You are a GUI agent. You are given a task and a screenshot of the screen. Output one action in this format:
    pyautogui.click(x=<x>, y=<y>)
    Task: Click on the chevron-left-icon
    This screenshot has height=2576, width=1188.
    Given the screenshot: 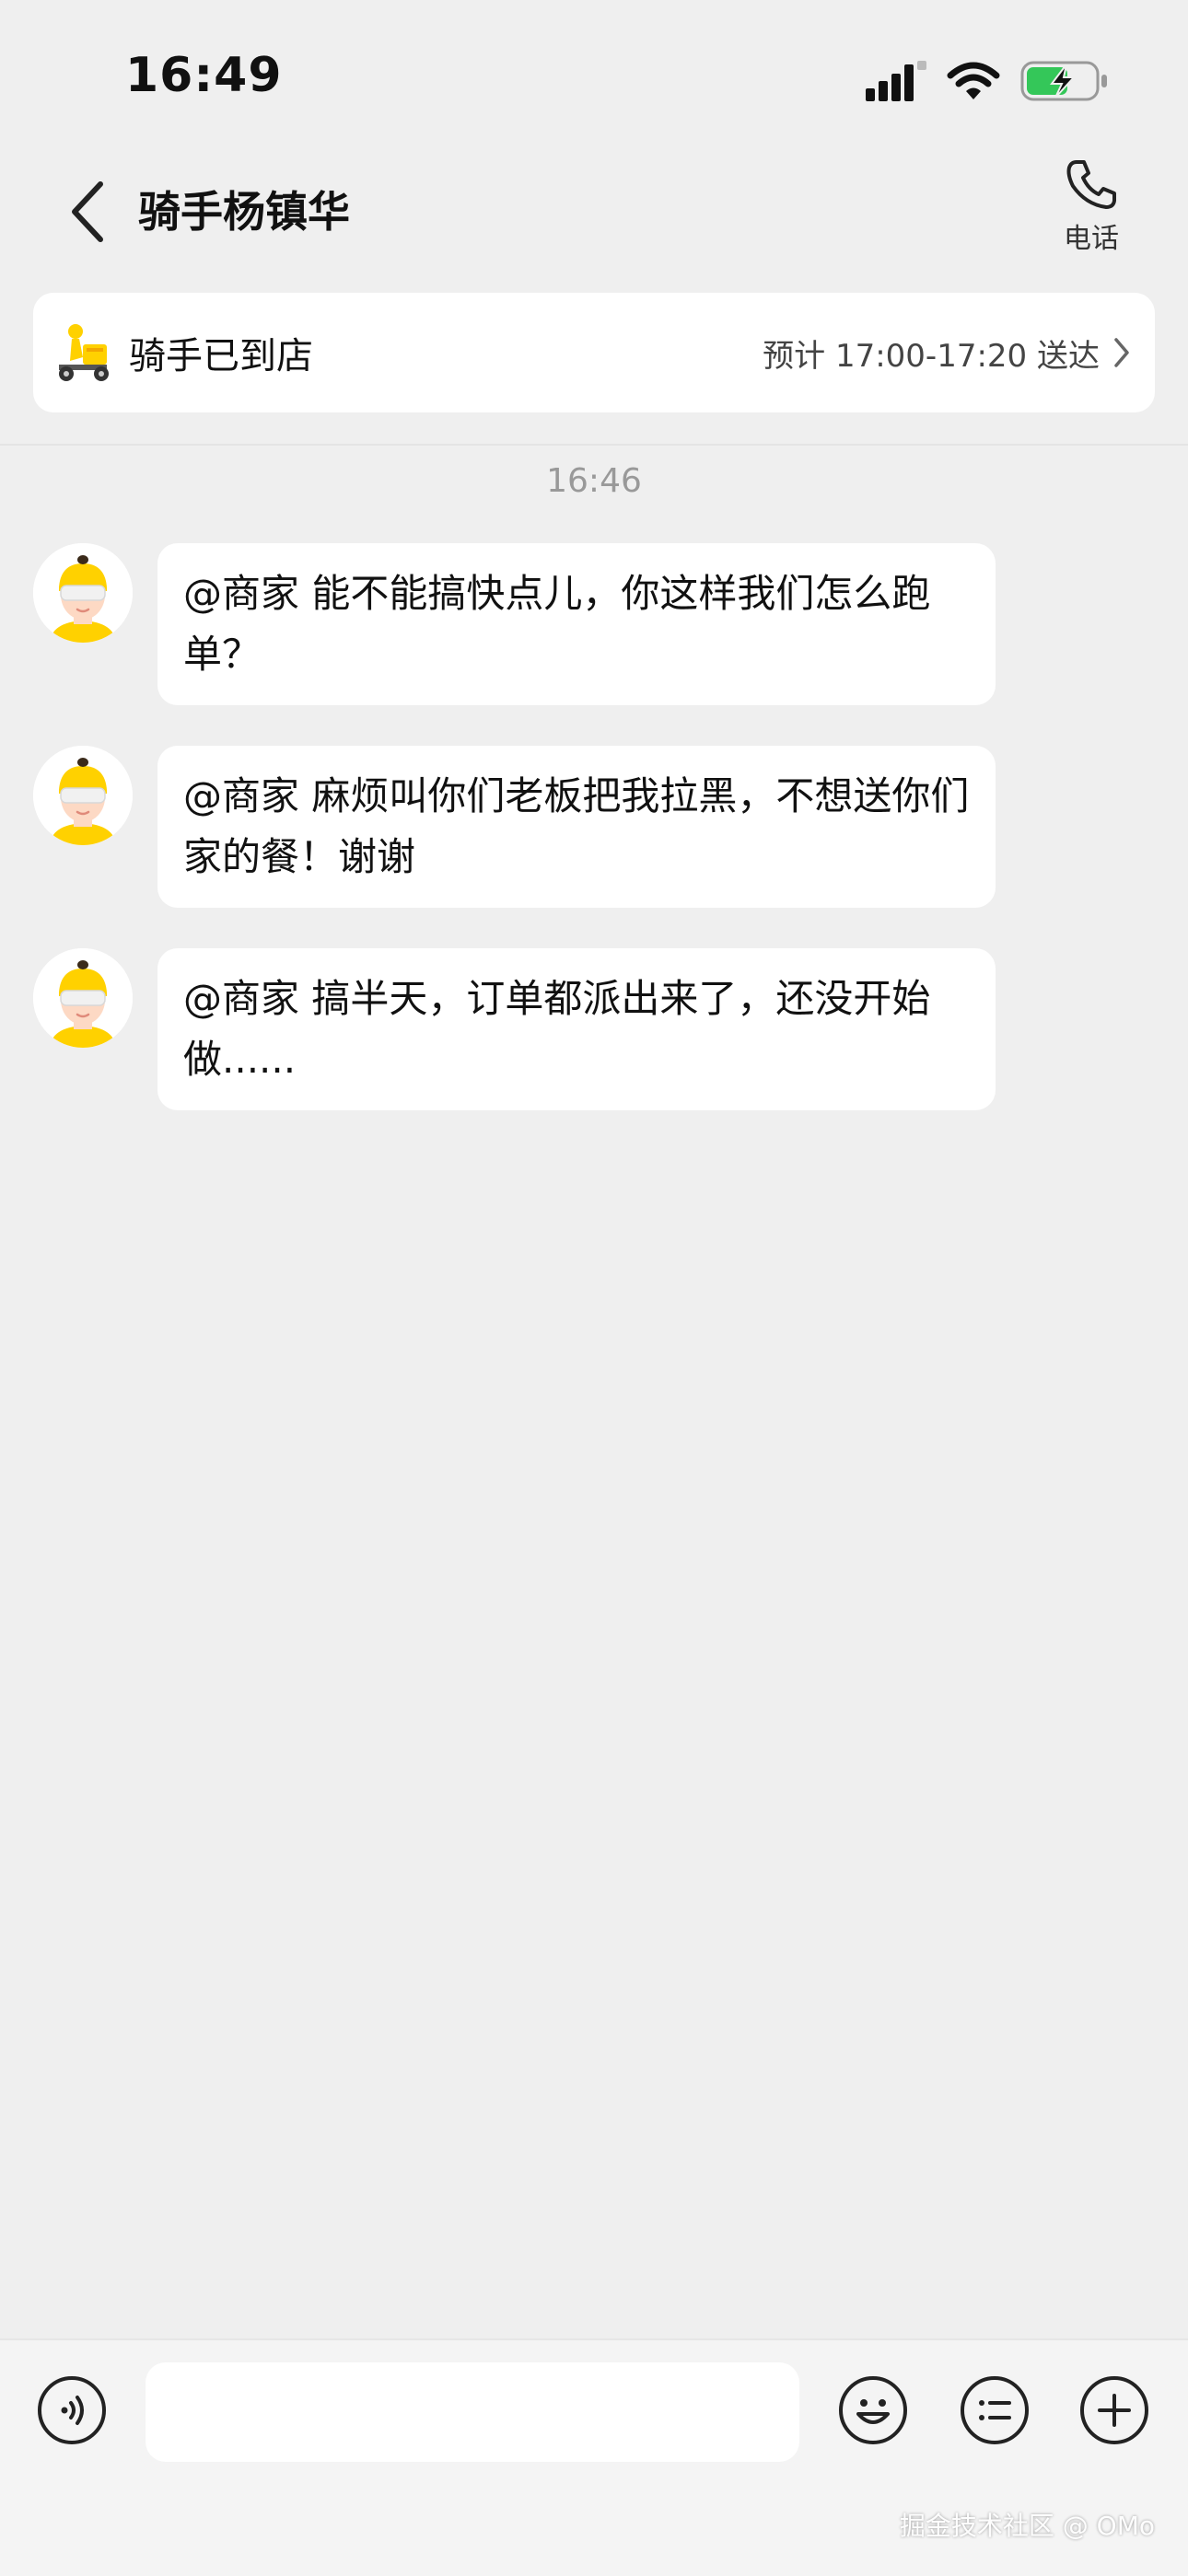 What is the action you would take?
    pyautogui.click(x=87, y=211)
    